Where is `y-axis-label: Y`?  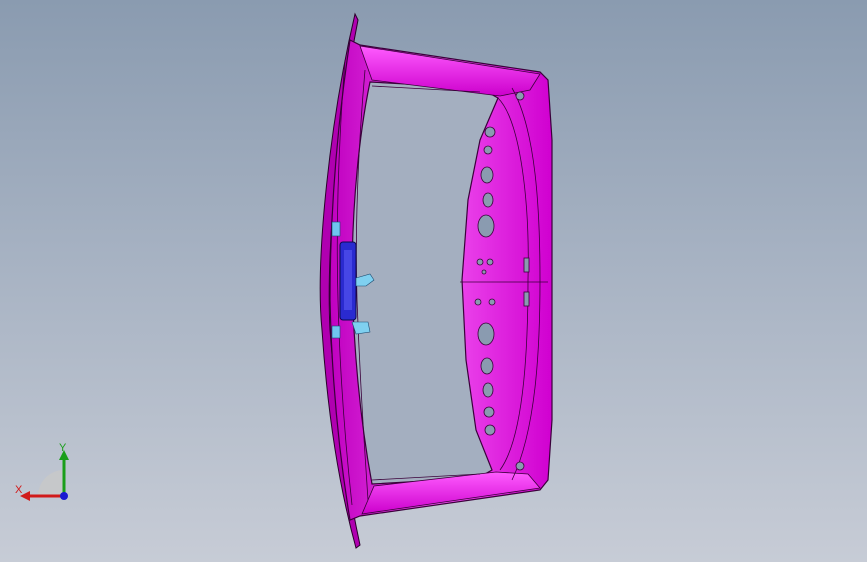 y-axis-label: Y is located at coordinates (63, 448).